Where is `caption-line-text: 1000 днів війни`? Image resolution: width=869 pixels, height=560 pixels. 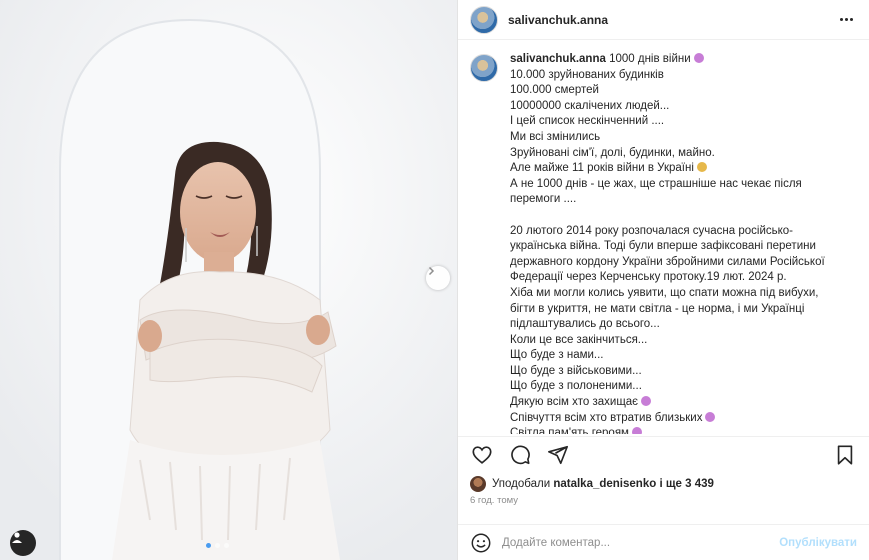
caption-line-text: 1000 днів війни is located at coordinates (650, 59).